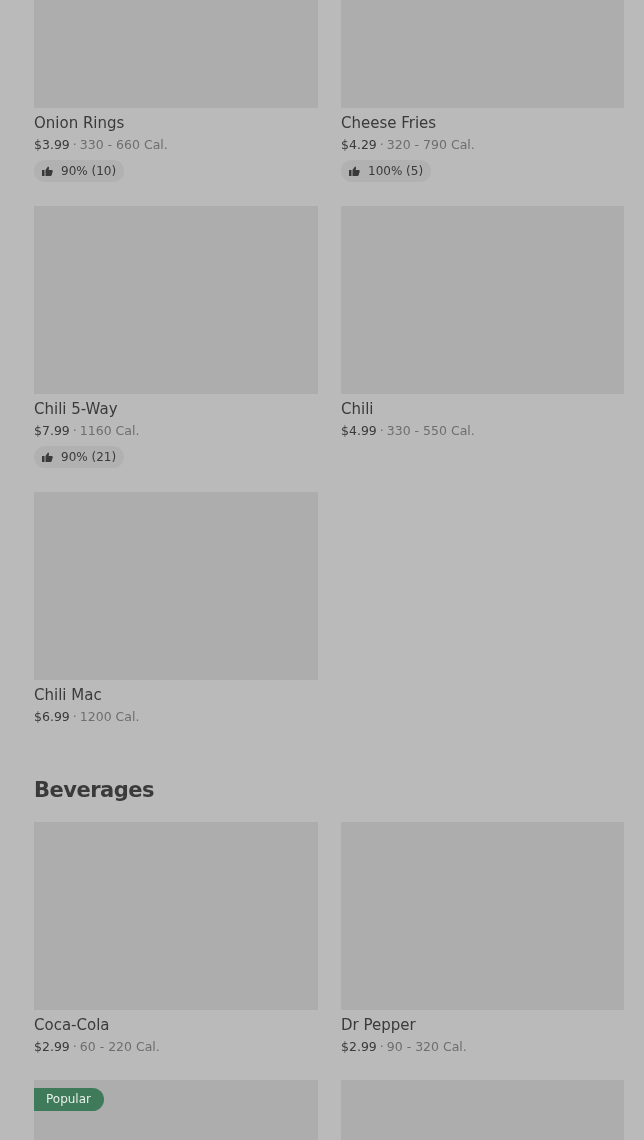 The width and height of the screenshot is (644, 1140). What do you see at coordinates (408, 431) in the screenshot?
I see `price-calories: $4.99 · 330 - 550 Cal.` at bounding box center [408, 431].